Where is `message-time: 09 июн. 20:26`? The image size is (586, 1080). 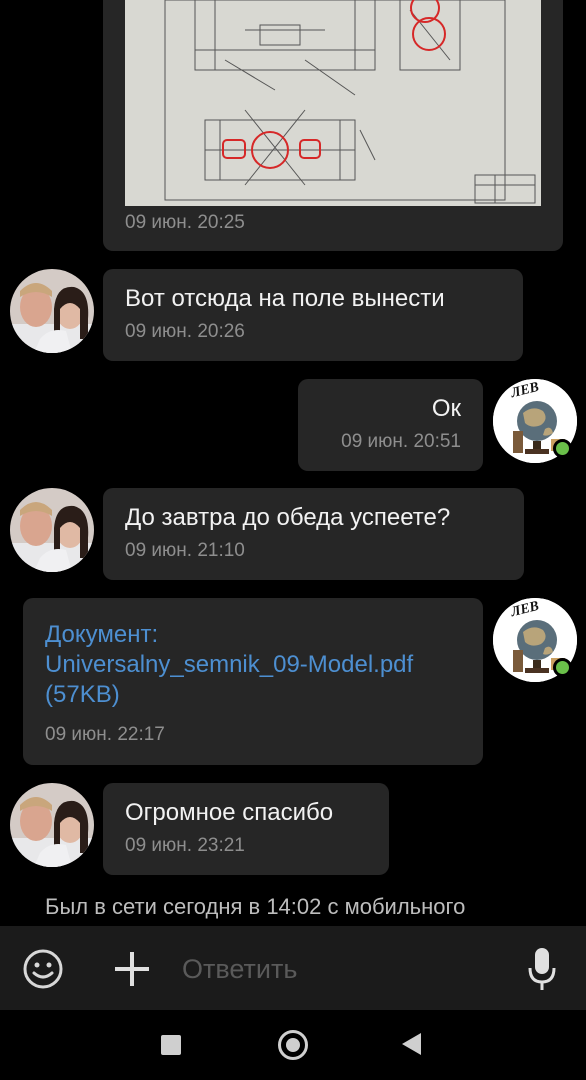 message-time: 09 июн. 20:26 is located at coordinates (185, 331).